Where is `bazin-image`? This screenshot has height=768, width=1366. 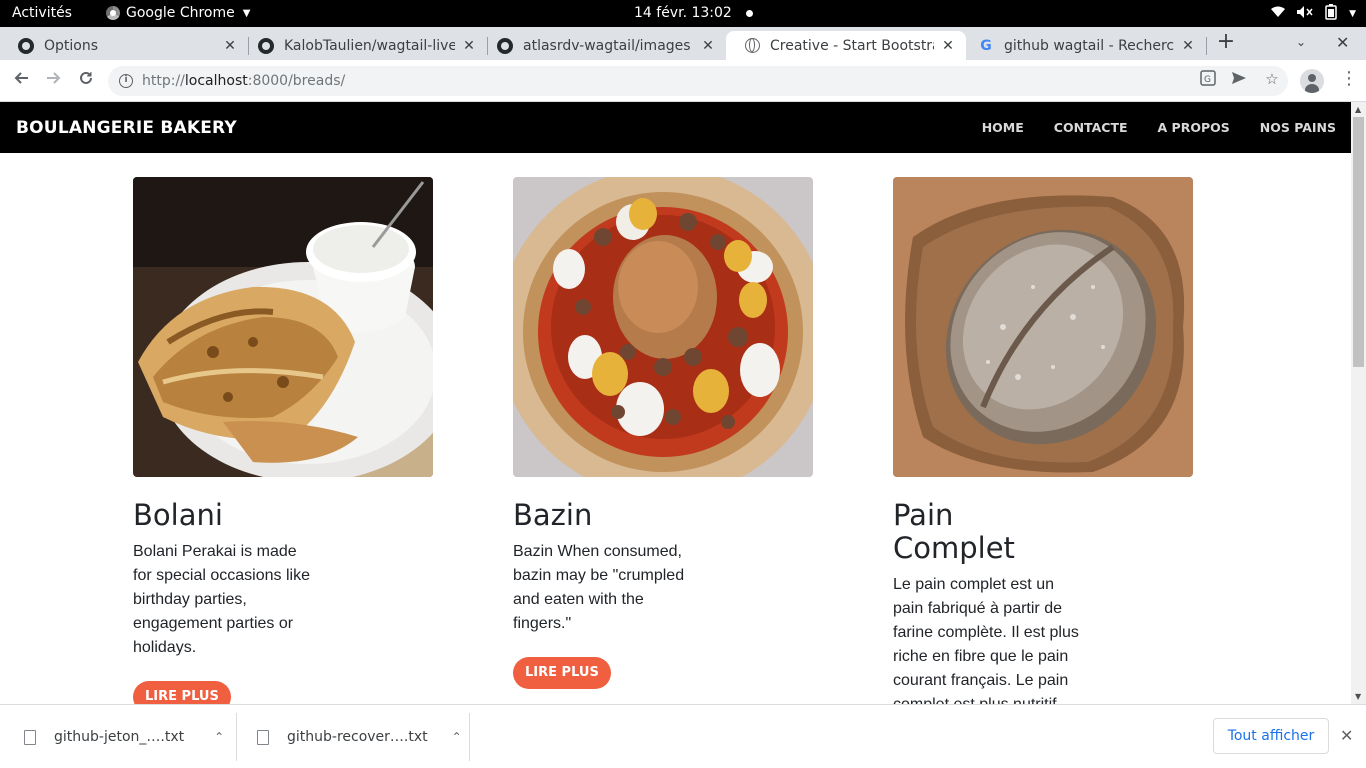 bazin-image is located at coordinates (663, 327).